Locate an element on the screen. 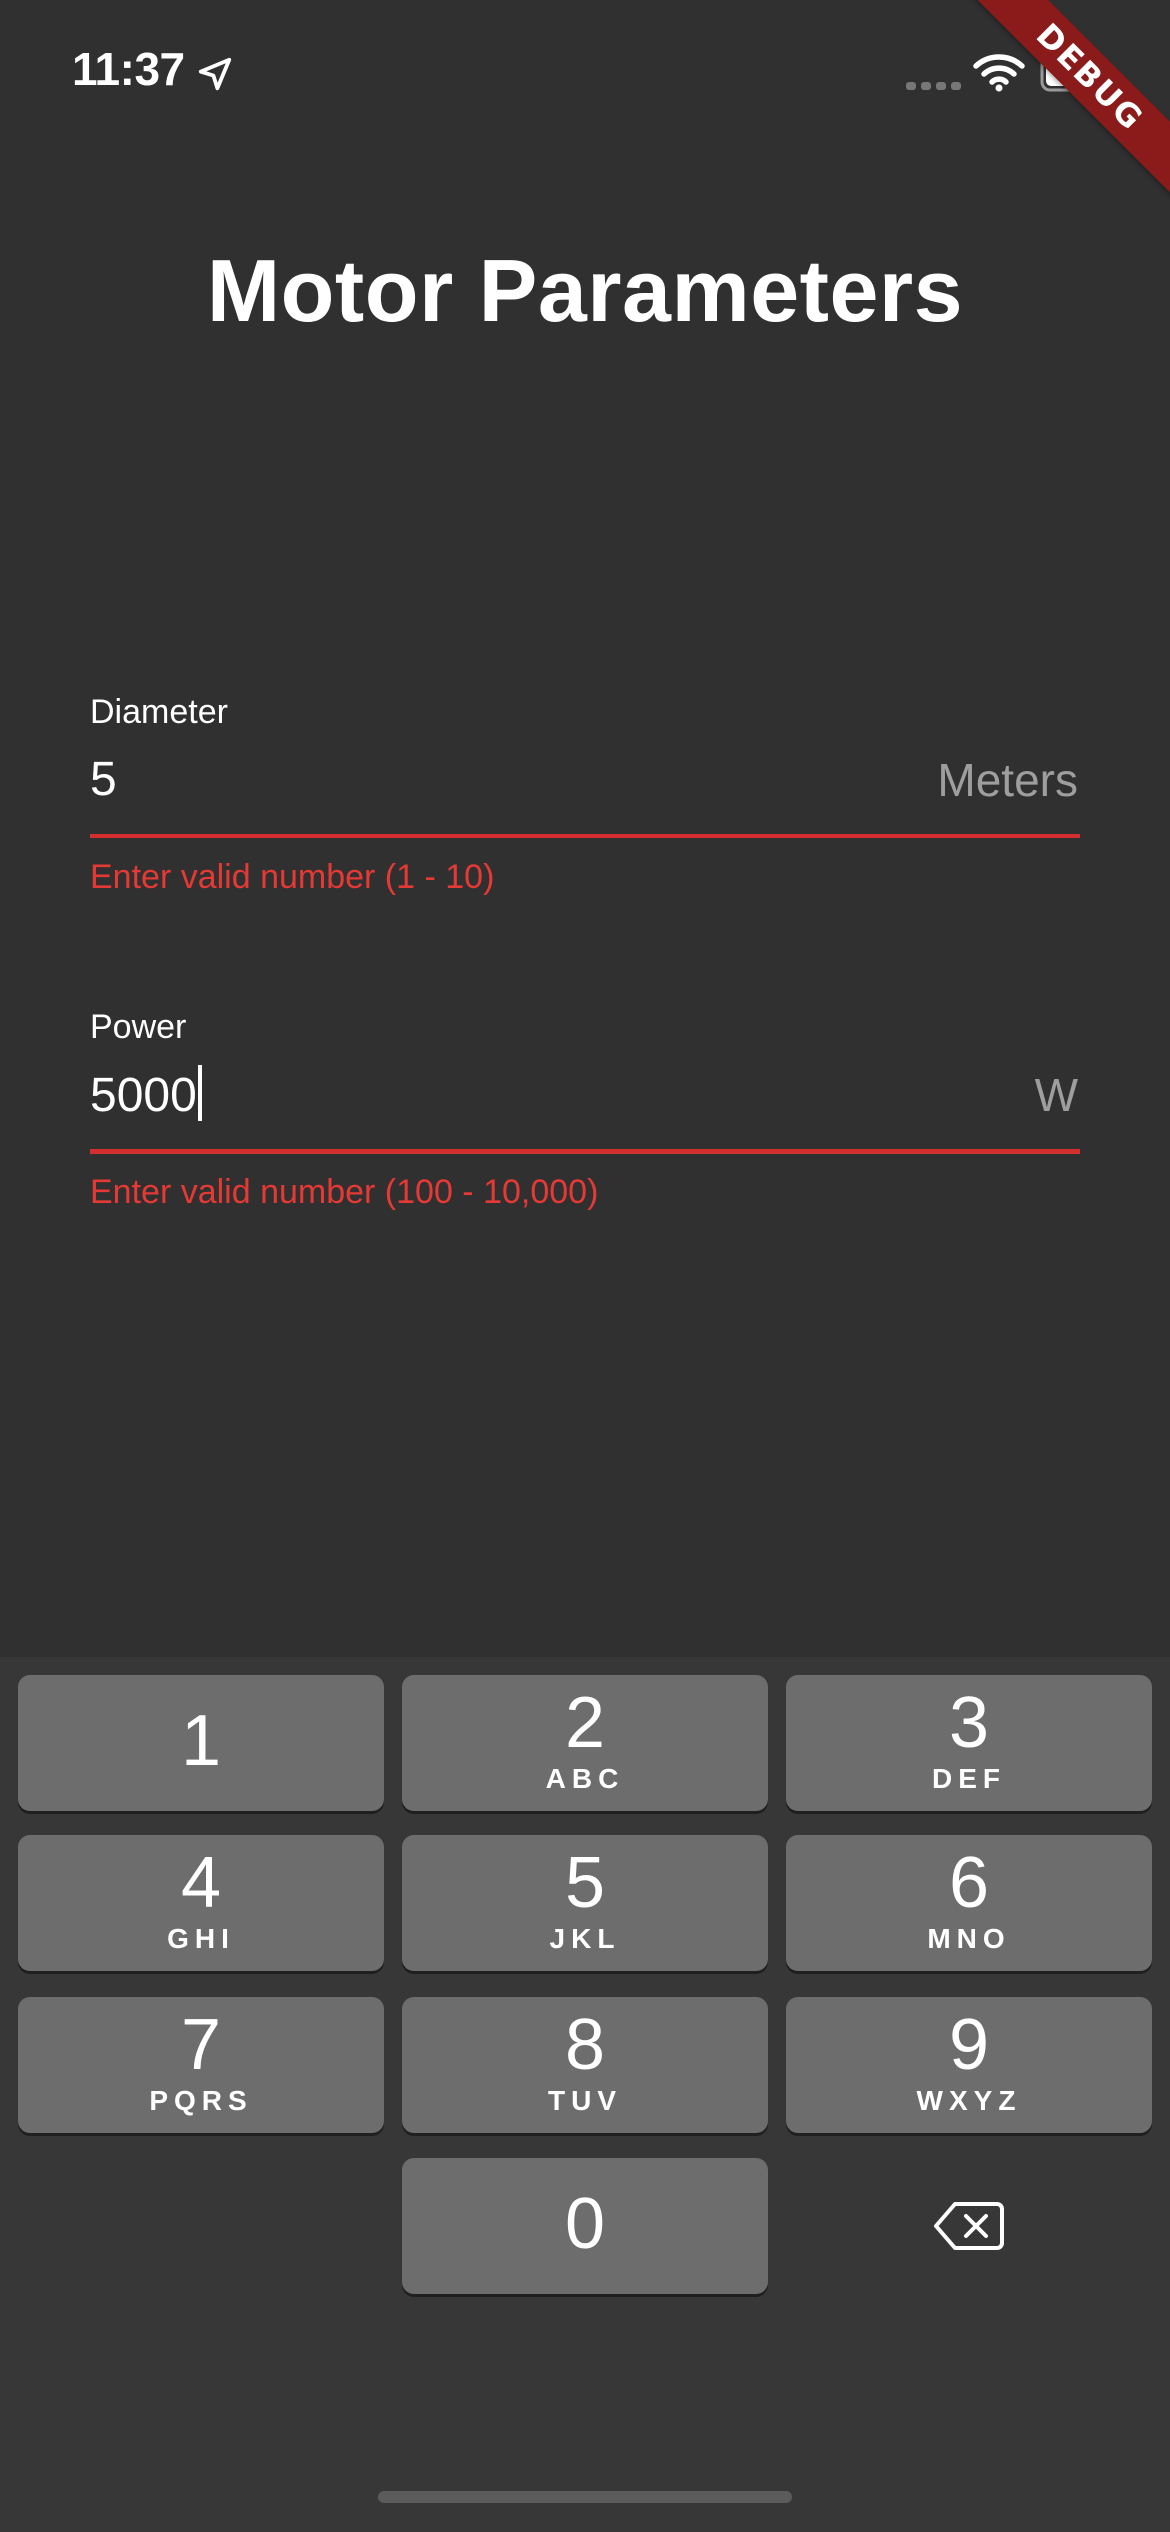 The image size is (1170, 2532). wifi-icon is located at coordinates (999, 73).